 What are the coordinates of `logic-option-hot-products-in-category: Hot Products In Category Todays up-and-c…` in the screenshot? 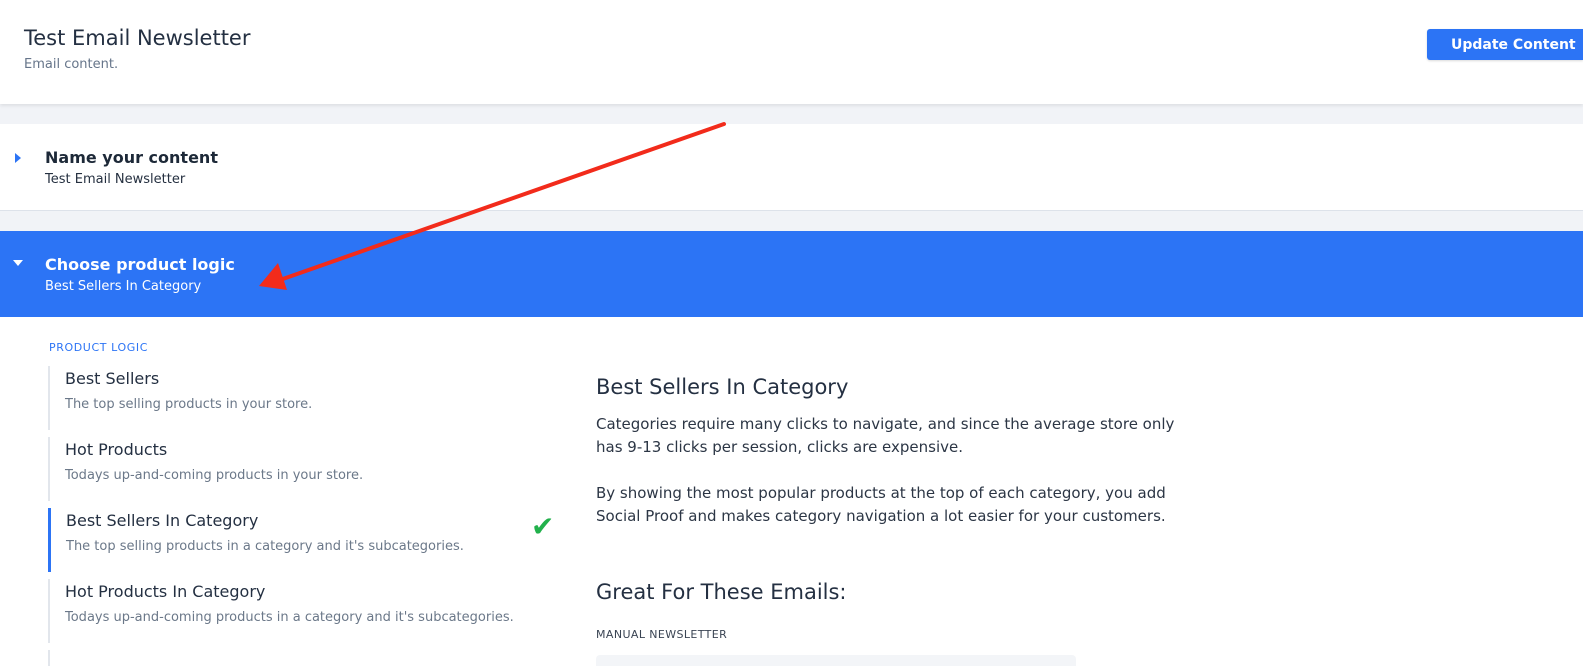 It's located at (308, 611).